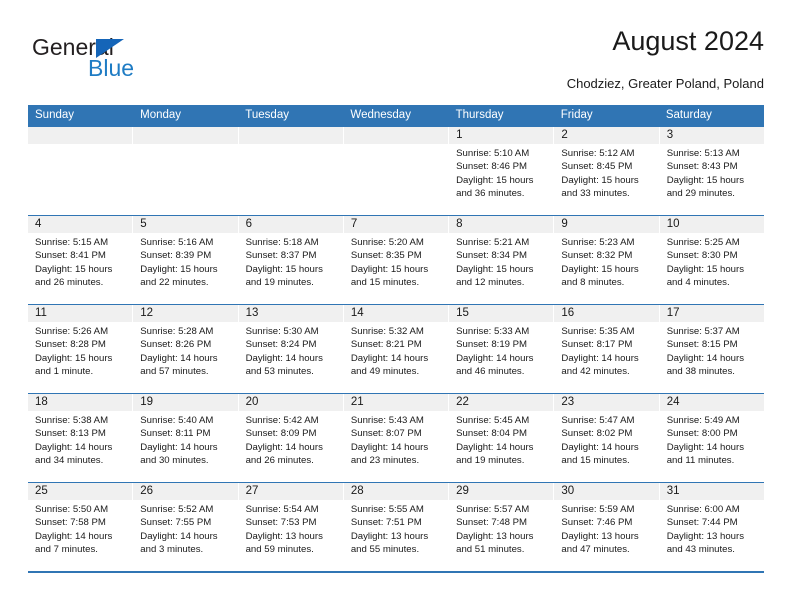 The image size is (792, 612). What do you see at coordinates (176, 345) in the screenshot?
I see `sunset-text: Sunset: 8:26 PM` at bounding box center [176, 345].